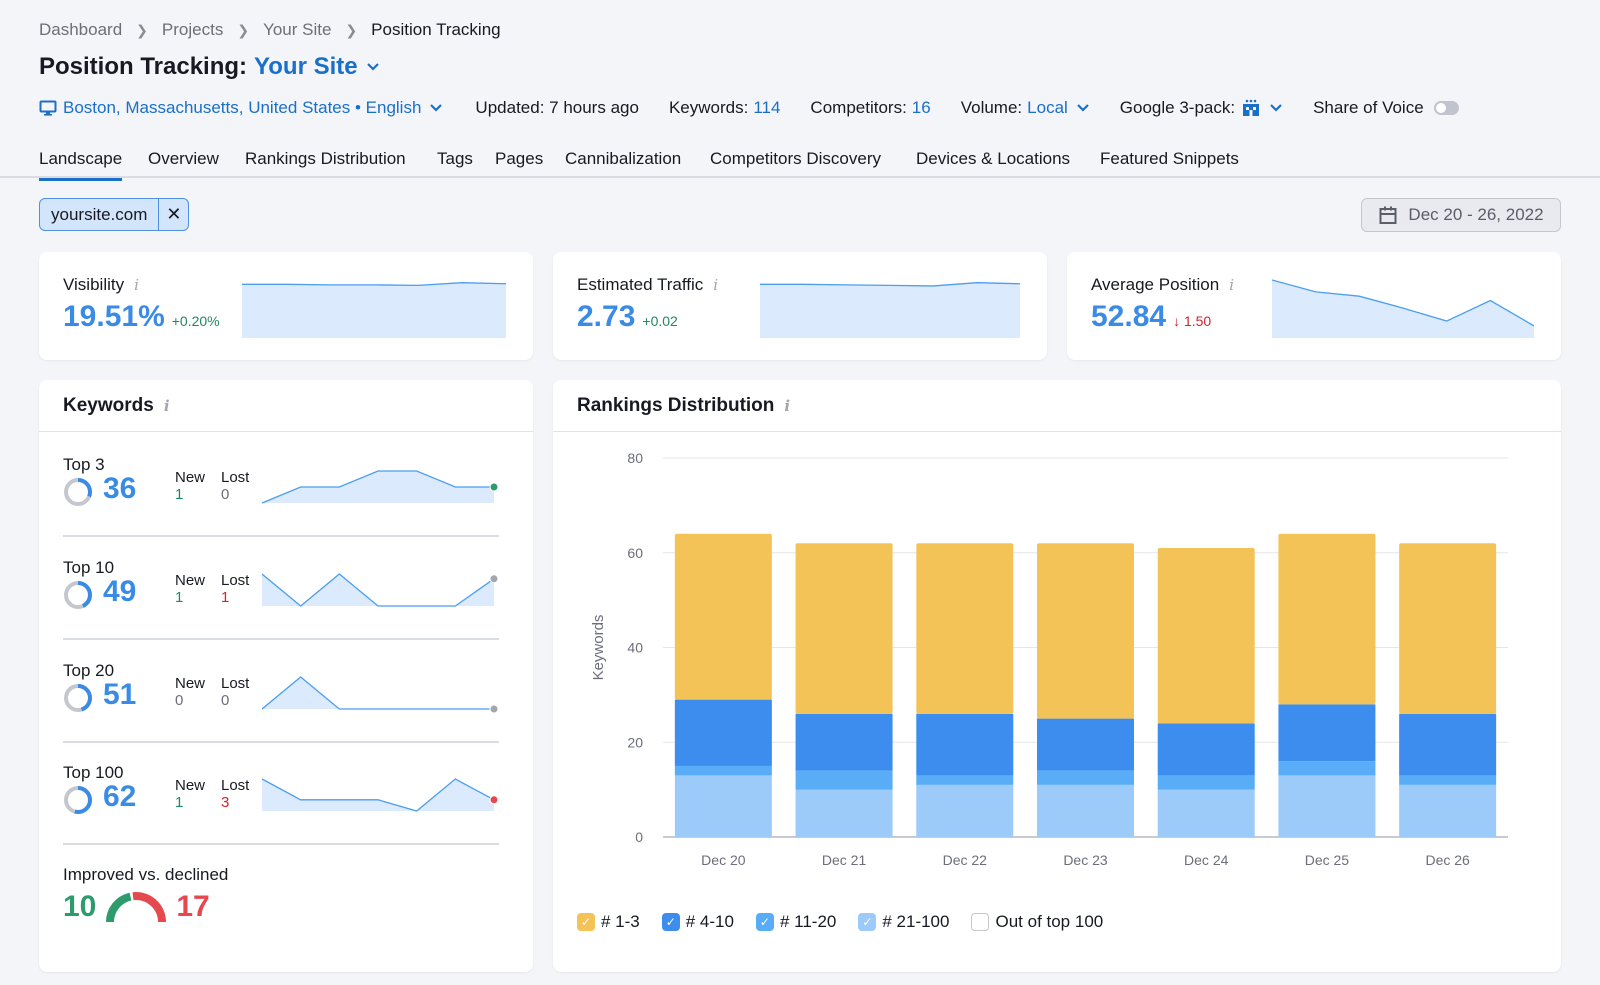  I want to click on legend-item: ✓ # 11-20, so click(796, 922).